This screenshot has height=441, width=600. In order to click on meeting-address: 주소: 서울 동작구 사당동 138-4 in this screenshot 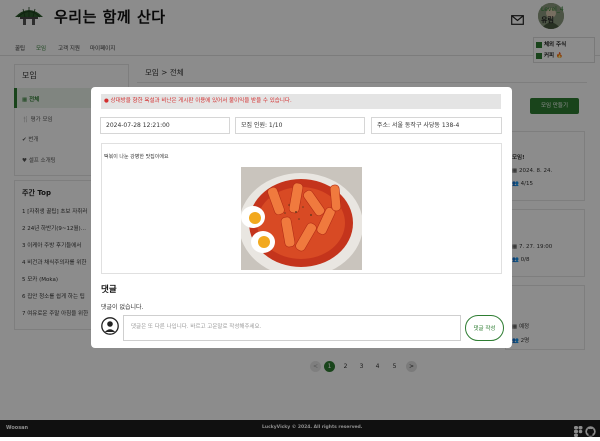, I will do `click(436, 125)`.